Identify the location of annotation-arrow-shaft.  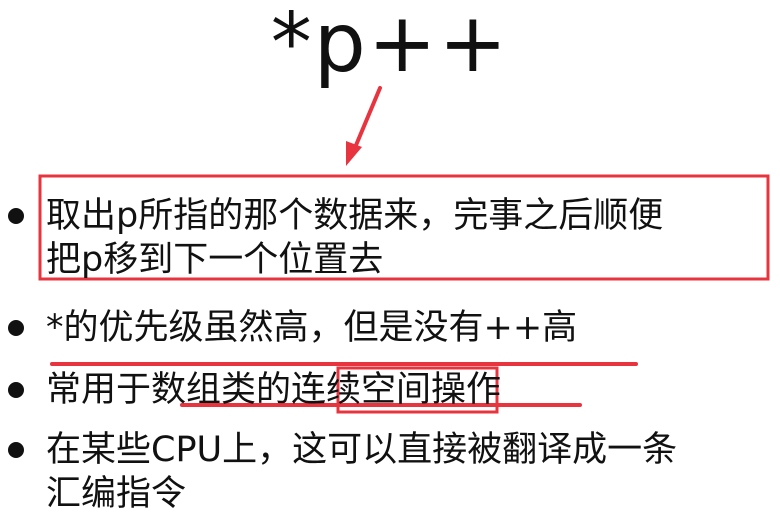
(367, 119).